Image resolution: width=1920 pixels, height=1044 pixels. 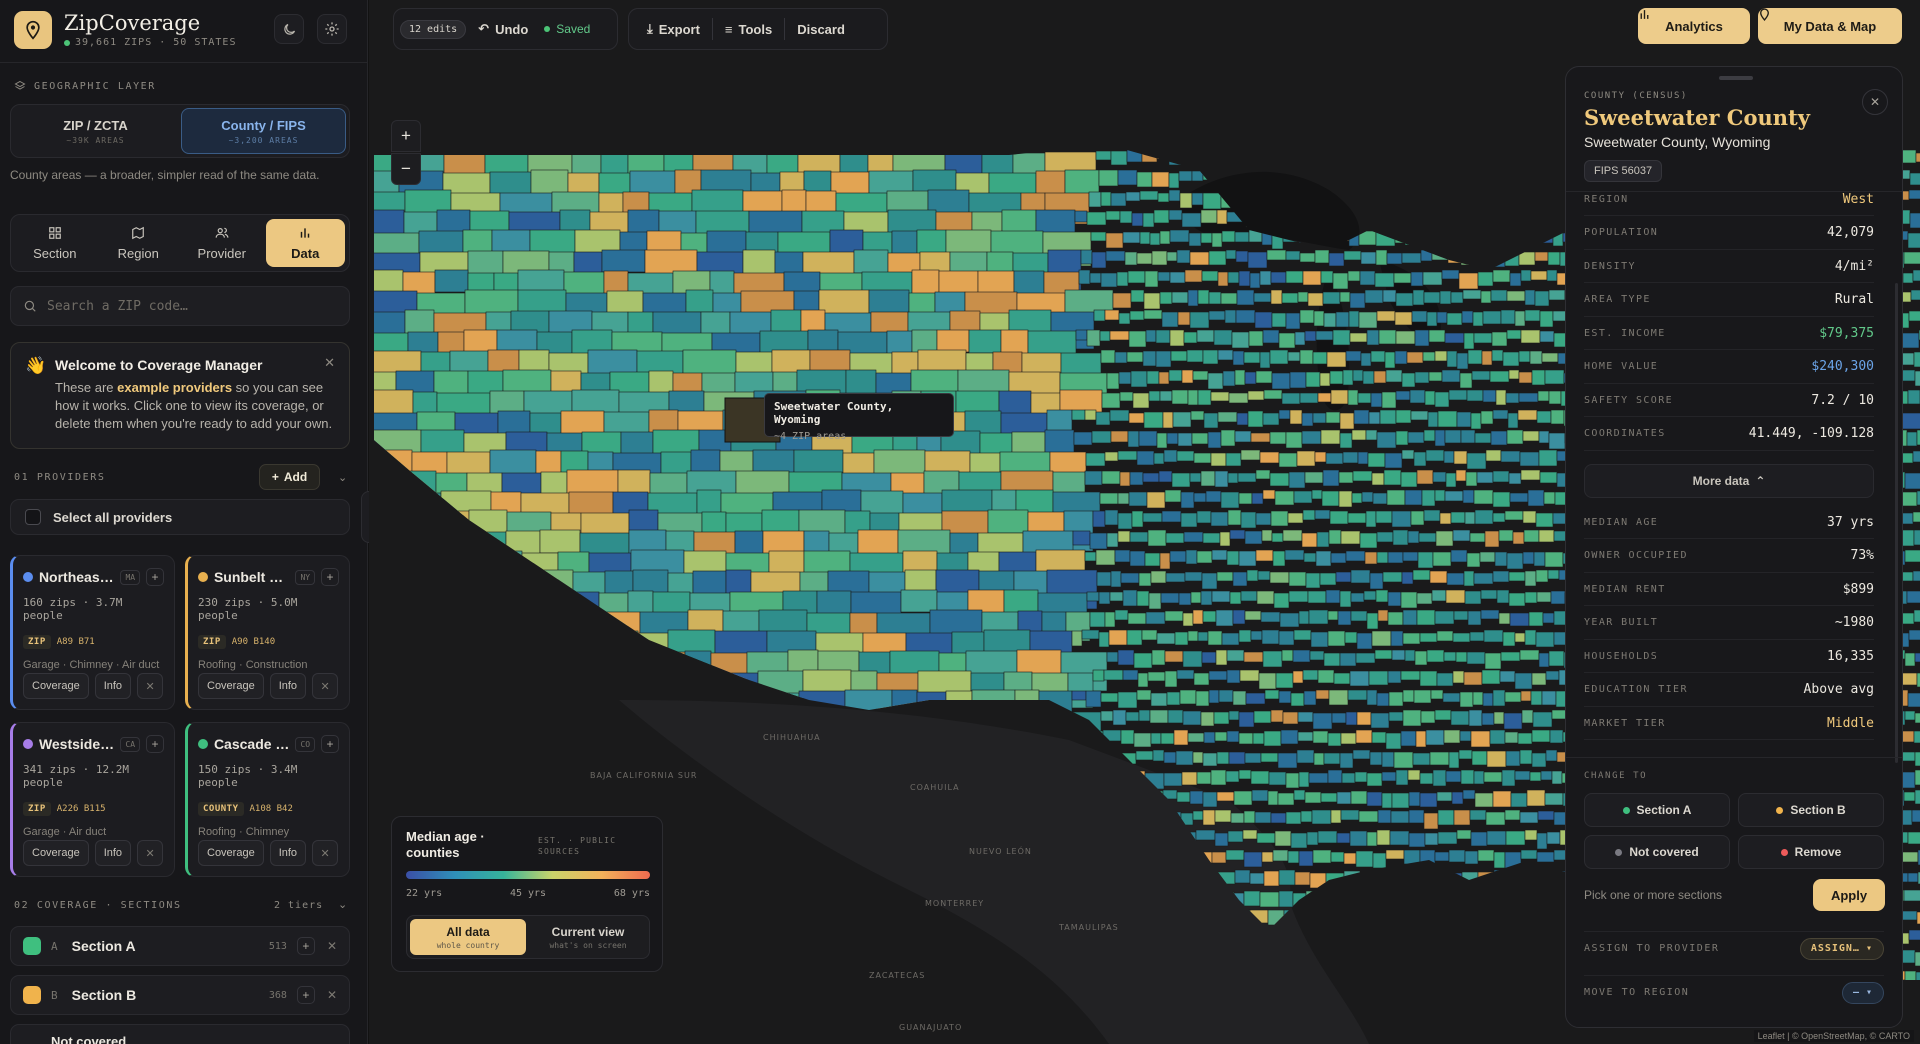 What do you see at coordinates (821, 29) in the screenshot?
I see `discard-button: Discard` at bounding box center [821, 29].